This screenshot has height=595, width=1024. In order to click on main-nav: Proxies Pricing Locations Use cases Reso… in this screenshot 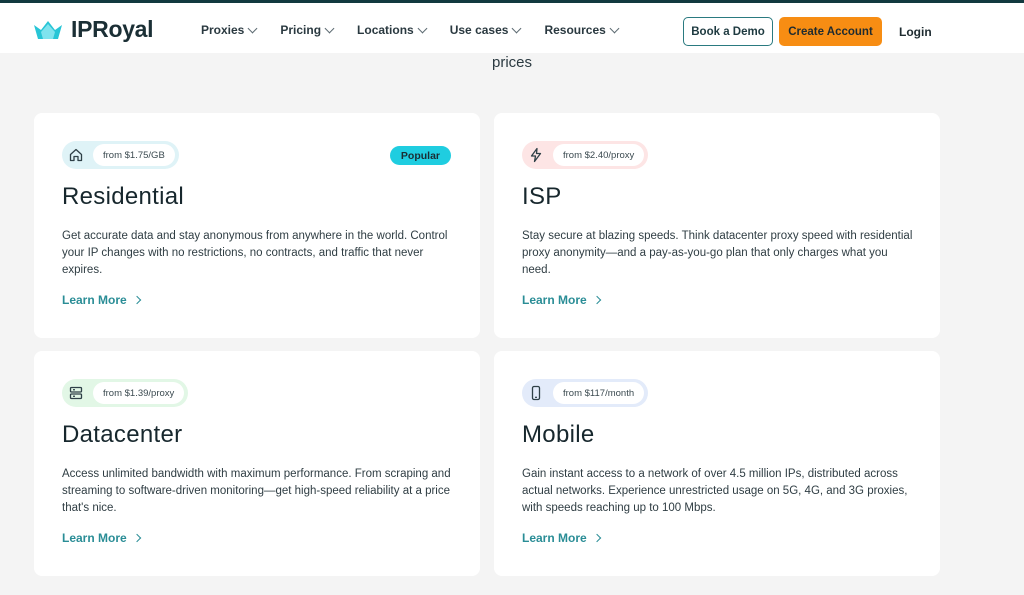, I will do `click(410, 30)`.